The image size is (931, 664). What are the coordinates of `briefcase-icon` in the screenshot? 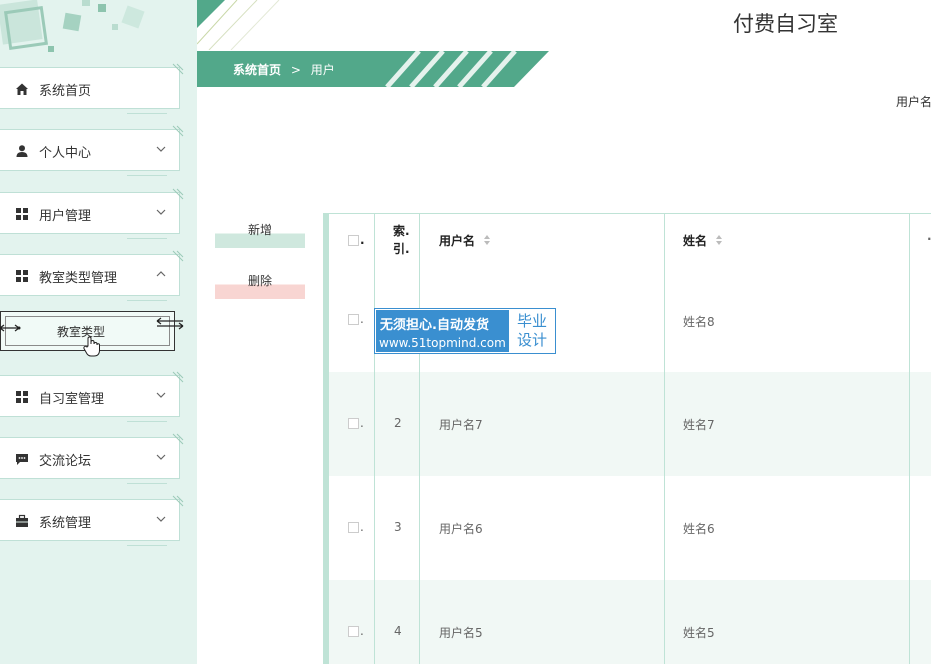 It's located at (22, 520).